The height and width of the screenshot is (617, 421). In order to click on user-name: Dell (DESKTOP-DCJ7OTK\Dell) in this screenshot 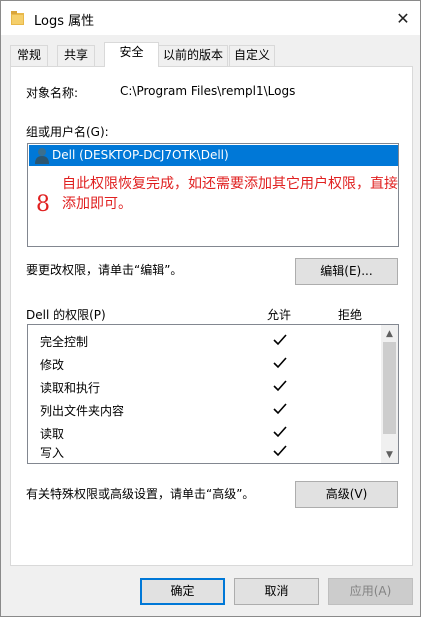, I will do `click(140, 155)`.